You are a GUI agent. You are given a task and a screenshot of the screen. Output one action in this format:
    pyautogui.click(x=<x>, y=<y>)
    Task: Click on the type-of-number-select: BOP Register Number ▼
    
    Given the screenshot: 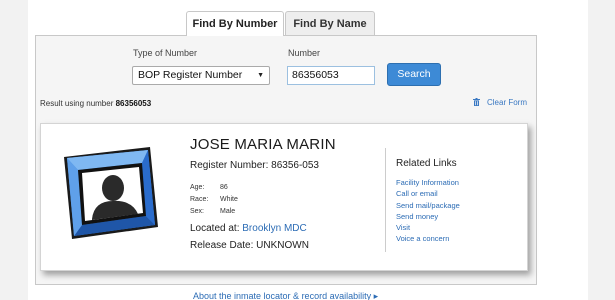 What is the action you would take?
    pyautogui.click(x=201, y=75)
    